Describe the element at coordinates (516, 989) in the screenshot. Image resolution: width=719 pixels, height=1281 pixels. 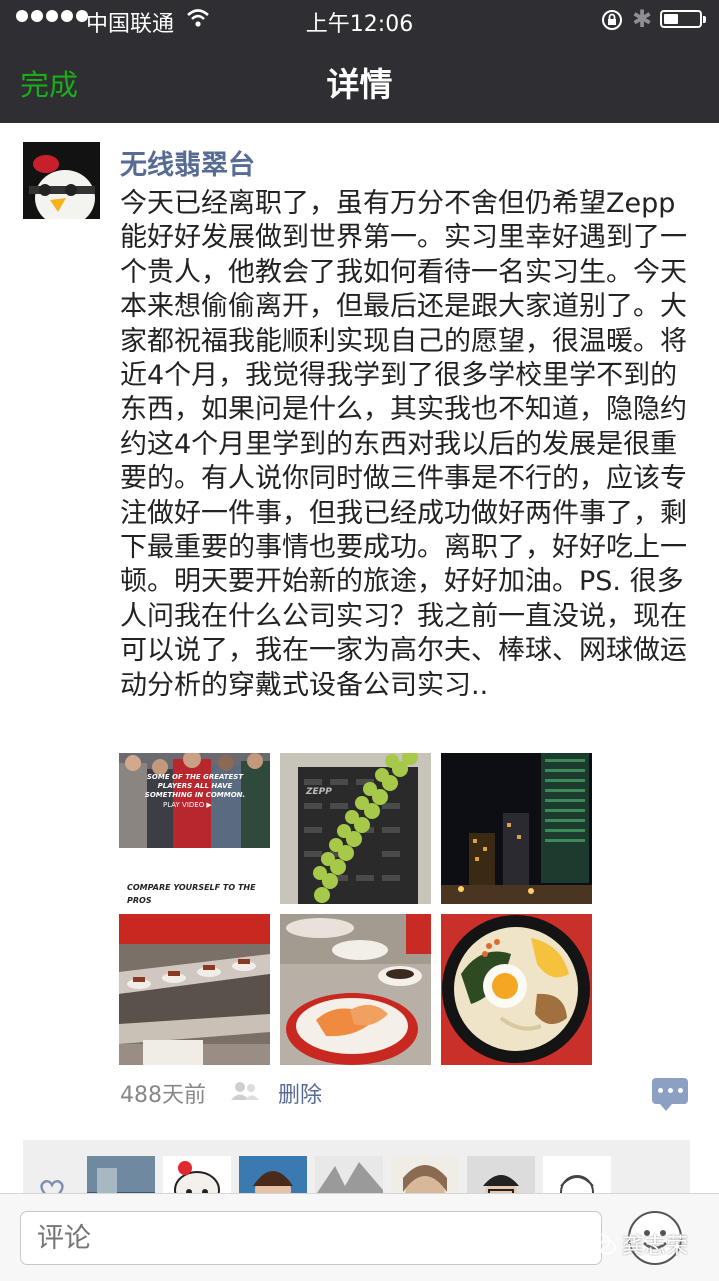
I see `ramen-bowl-photo` at that location.